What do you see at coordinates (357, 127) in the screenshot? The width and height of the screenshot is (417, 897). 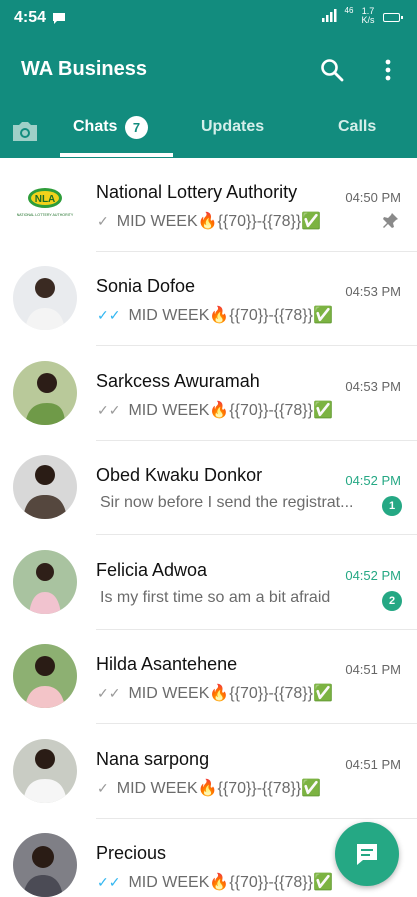 I see `tab-calls: Calls` at bounding box center [357, 127].